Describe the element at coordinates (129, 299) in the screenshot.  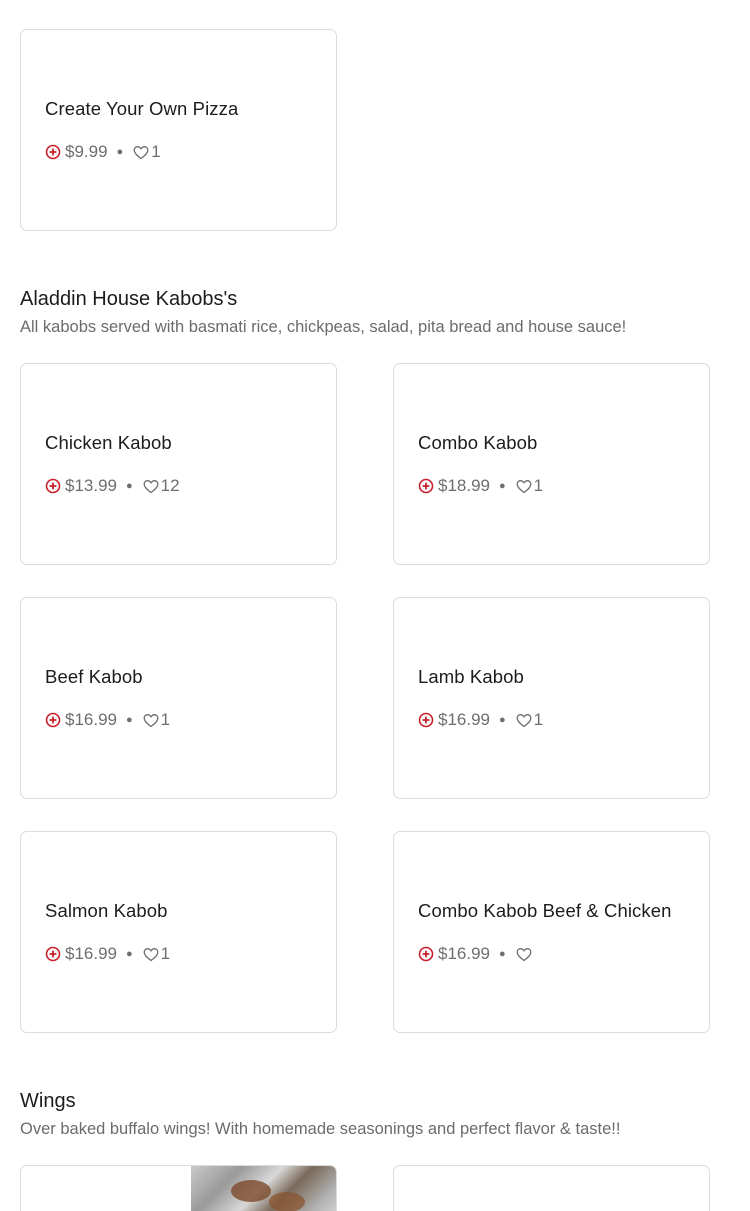
I see `section-title-kabobs: Aladdin House Kabobs's` at that location.